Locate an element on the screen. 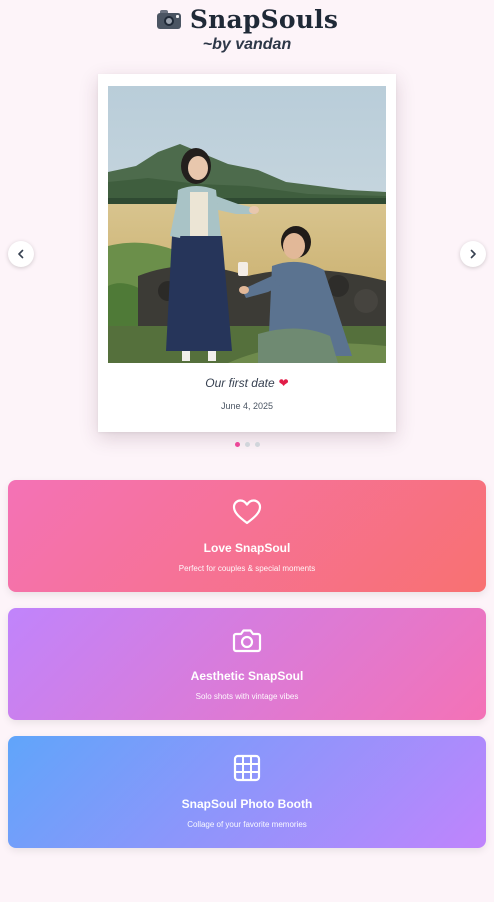 This screenshot has height=902, width=494. camera-emoji-icon is located at coordinates (169, 19).